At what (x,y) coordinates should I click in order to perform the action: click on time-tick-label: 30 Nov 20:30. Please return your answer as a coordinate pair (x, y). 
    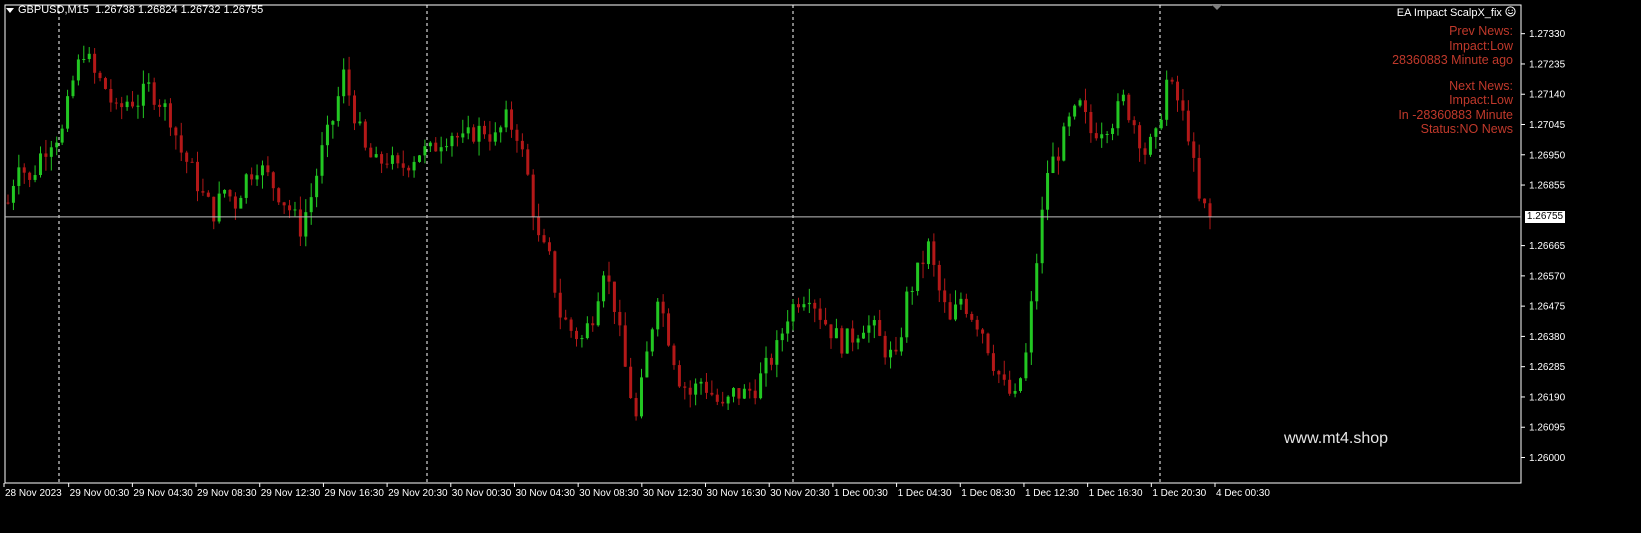
    Looking at the image, I should click on (800, 493).